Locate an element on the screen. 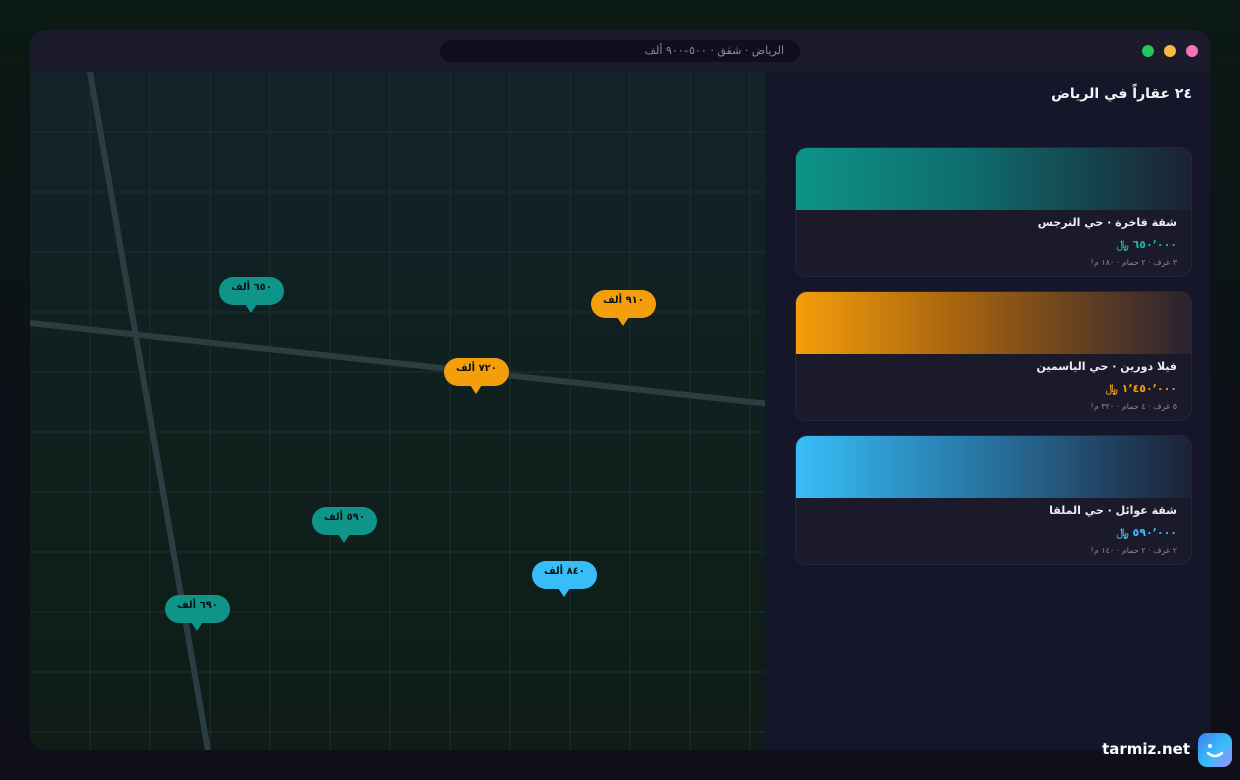  listing-price: ١٬٤٥٠٬٠٠٠ ﷼ is located at coordinates (1141, 388).